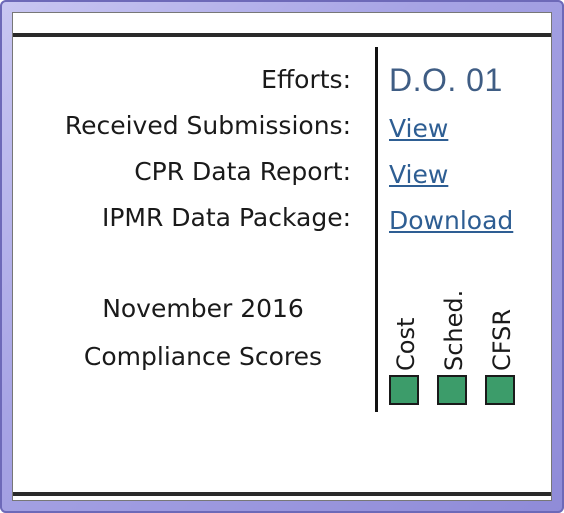 The image size is (564, 513). What do you see at coordinates (418, 175) in the screenshot?
I see `cpr-data-report-view-link: View` at bounding box center [418, 175].